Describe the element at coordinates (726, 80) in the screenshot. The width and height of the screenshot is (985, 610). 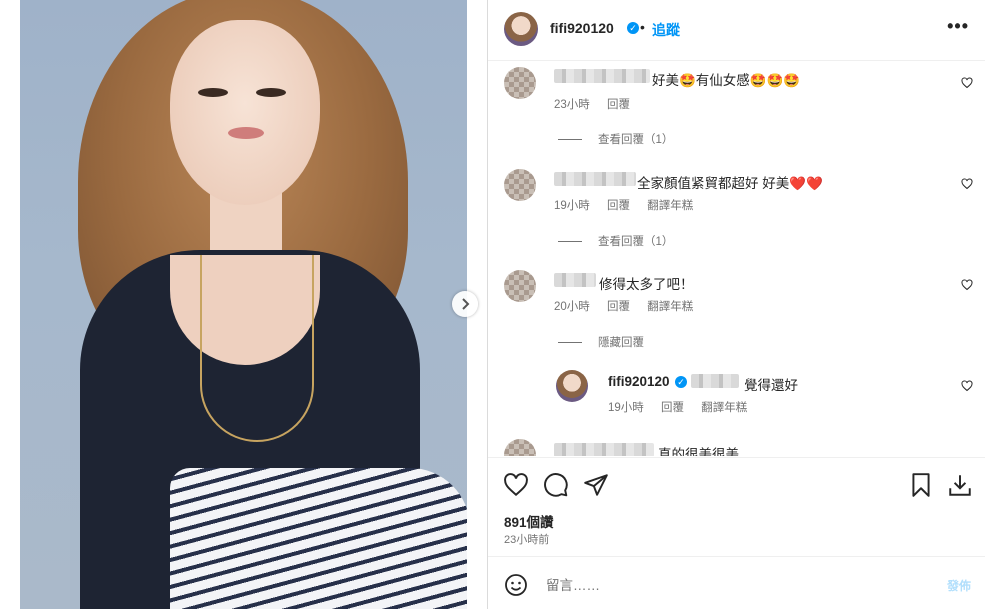
I see `comment-text: 好美🤩有仙女感🤩🤩🤩` at that location.